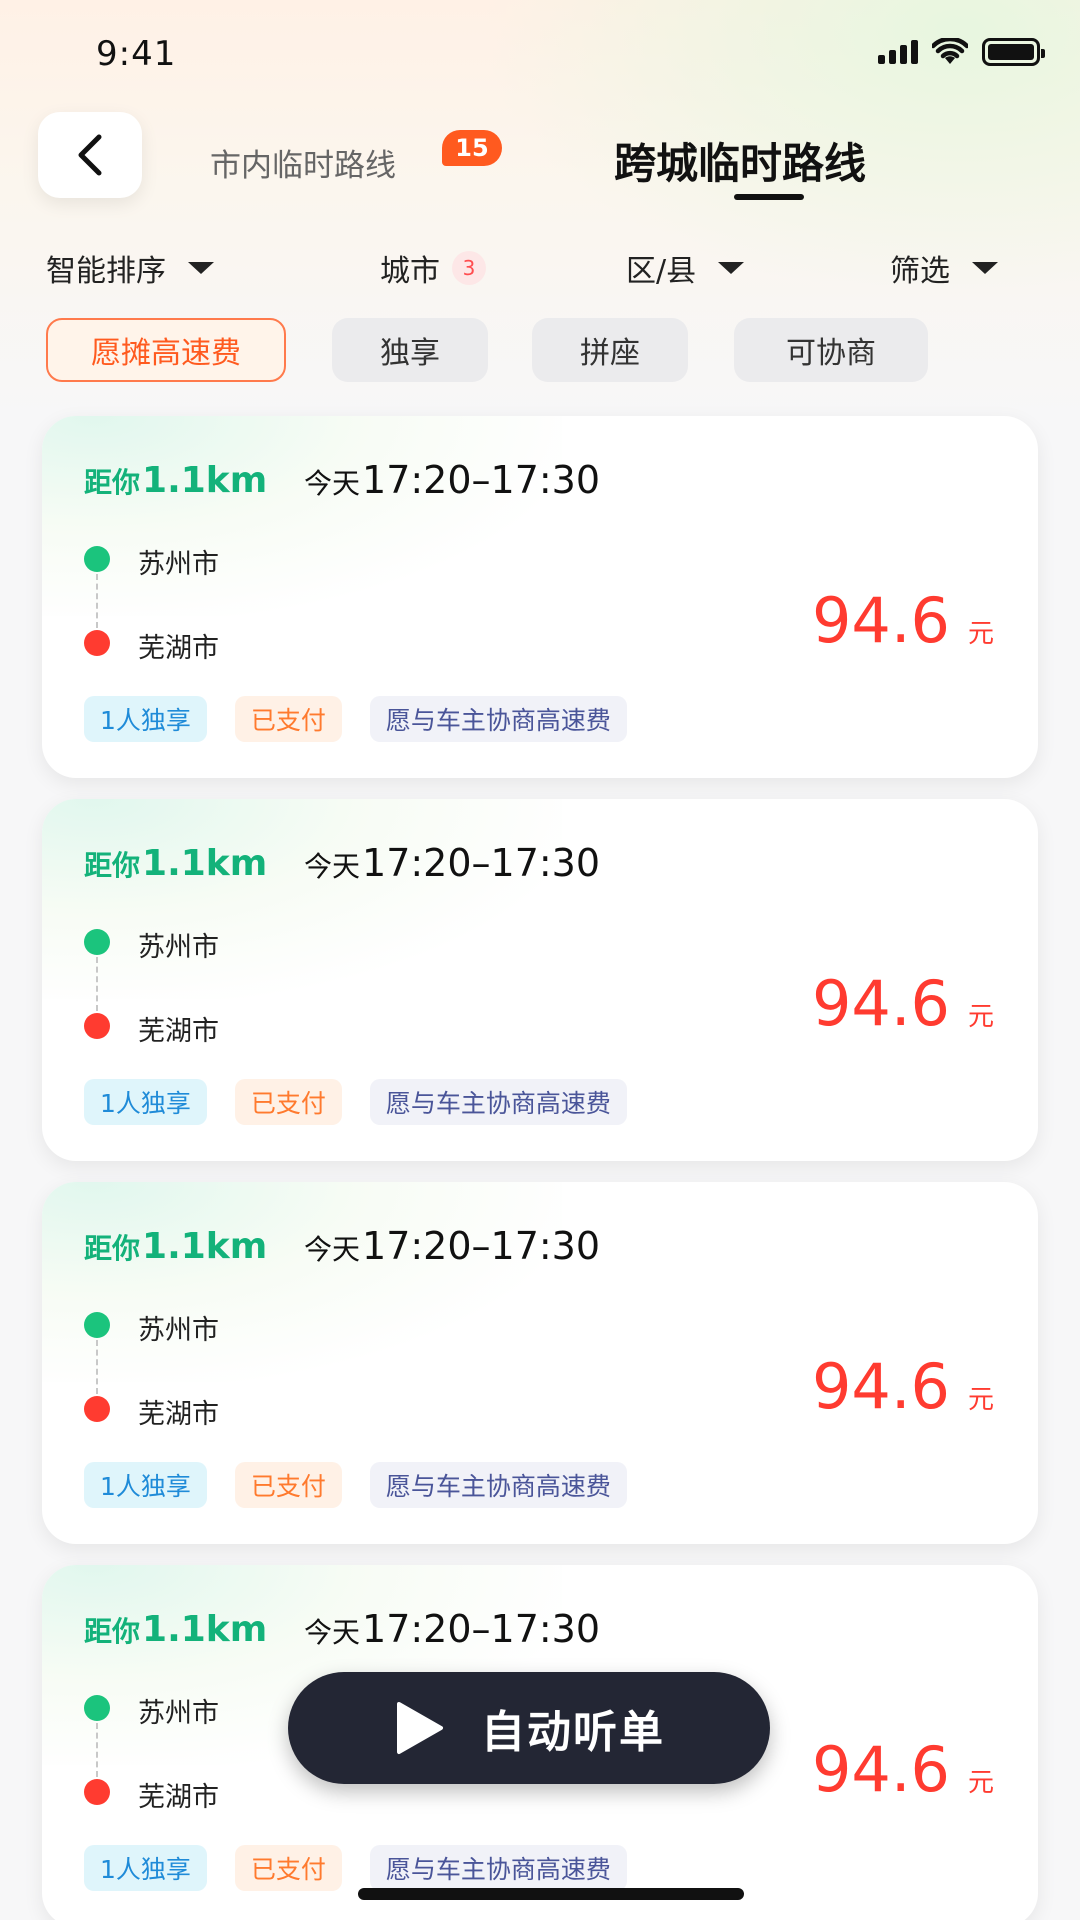  What do you see at coordinates (551, 1894) in the screenshot?
I see `home-indicator` at bounding box center [551, 1894].